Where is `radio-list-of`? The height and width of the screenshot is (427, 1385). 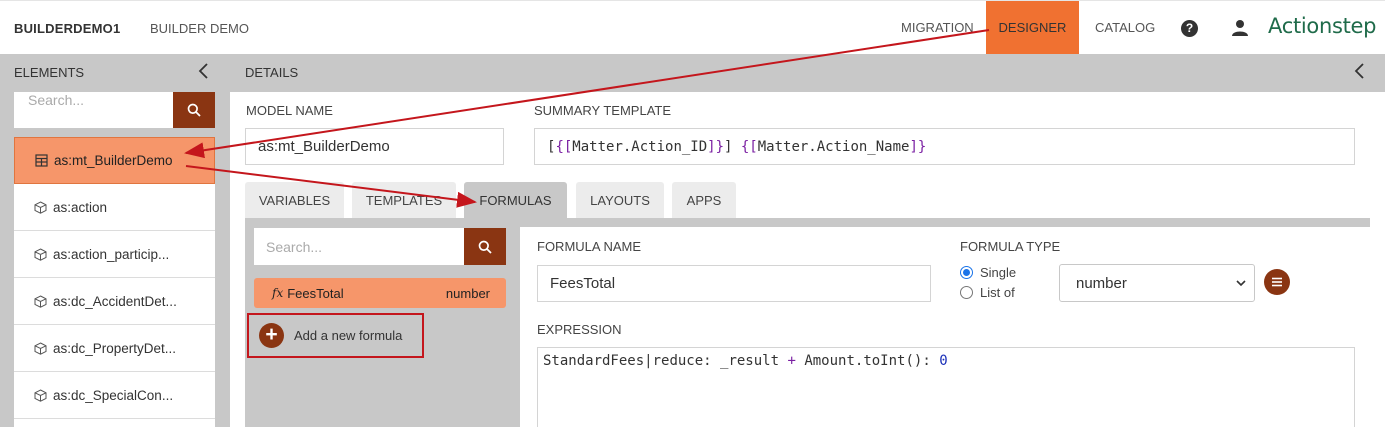
radio-list-of is located at coordinates (966, 292).